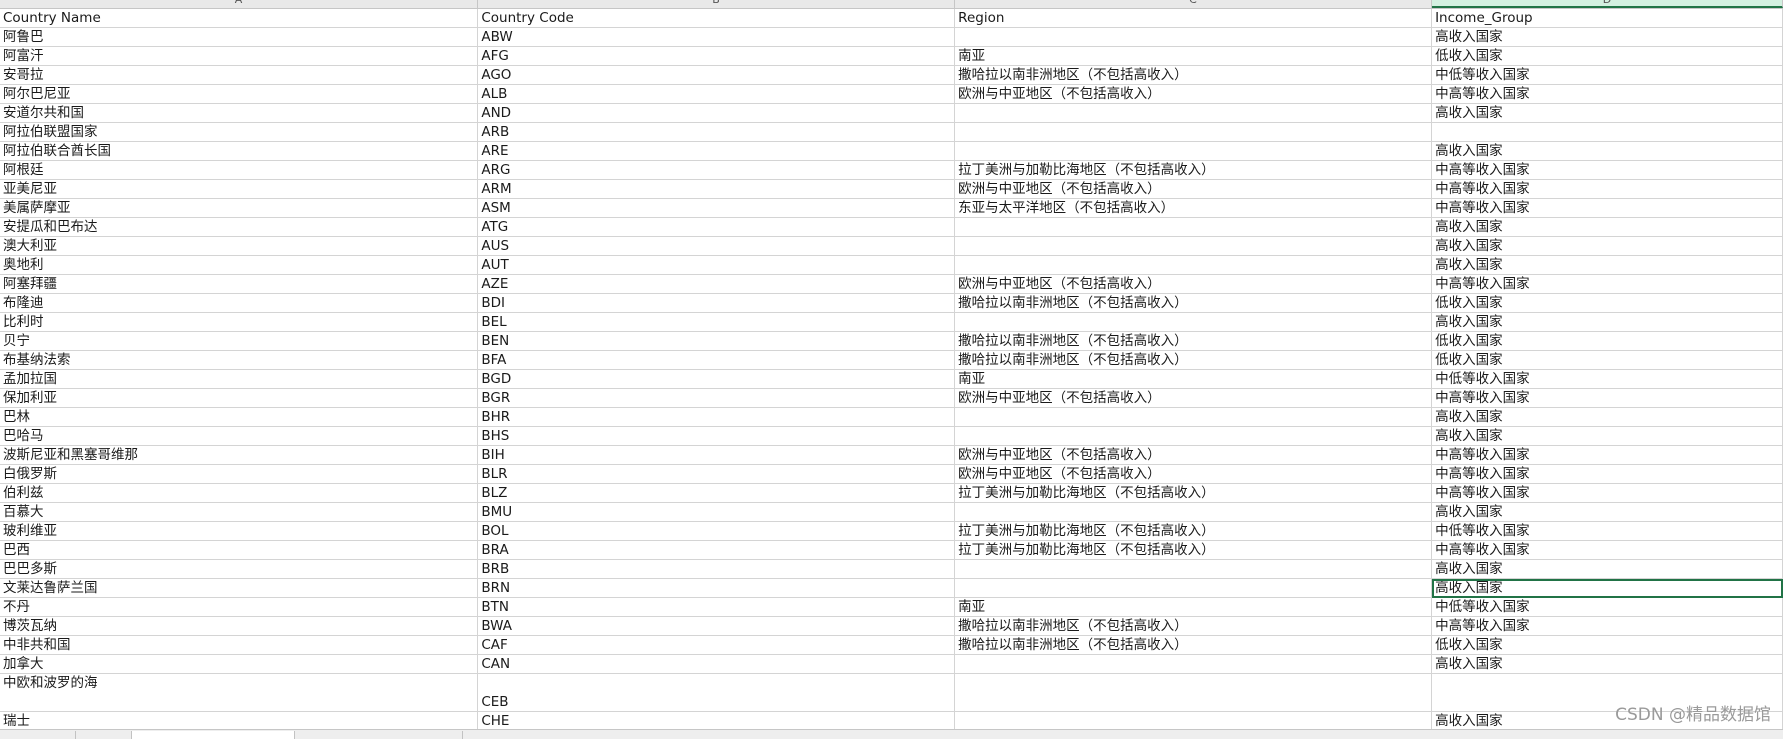 The image size is (1783, 739). I want to click on cell-country-name: 巴林, so click(239, 417).